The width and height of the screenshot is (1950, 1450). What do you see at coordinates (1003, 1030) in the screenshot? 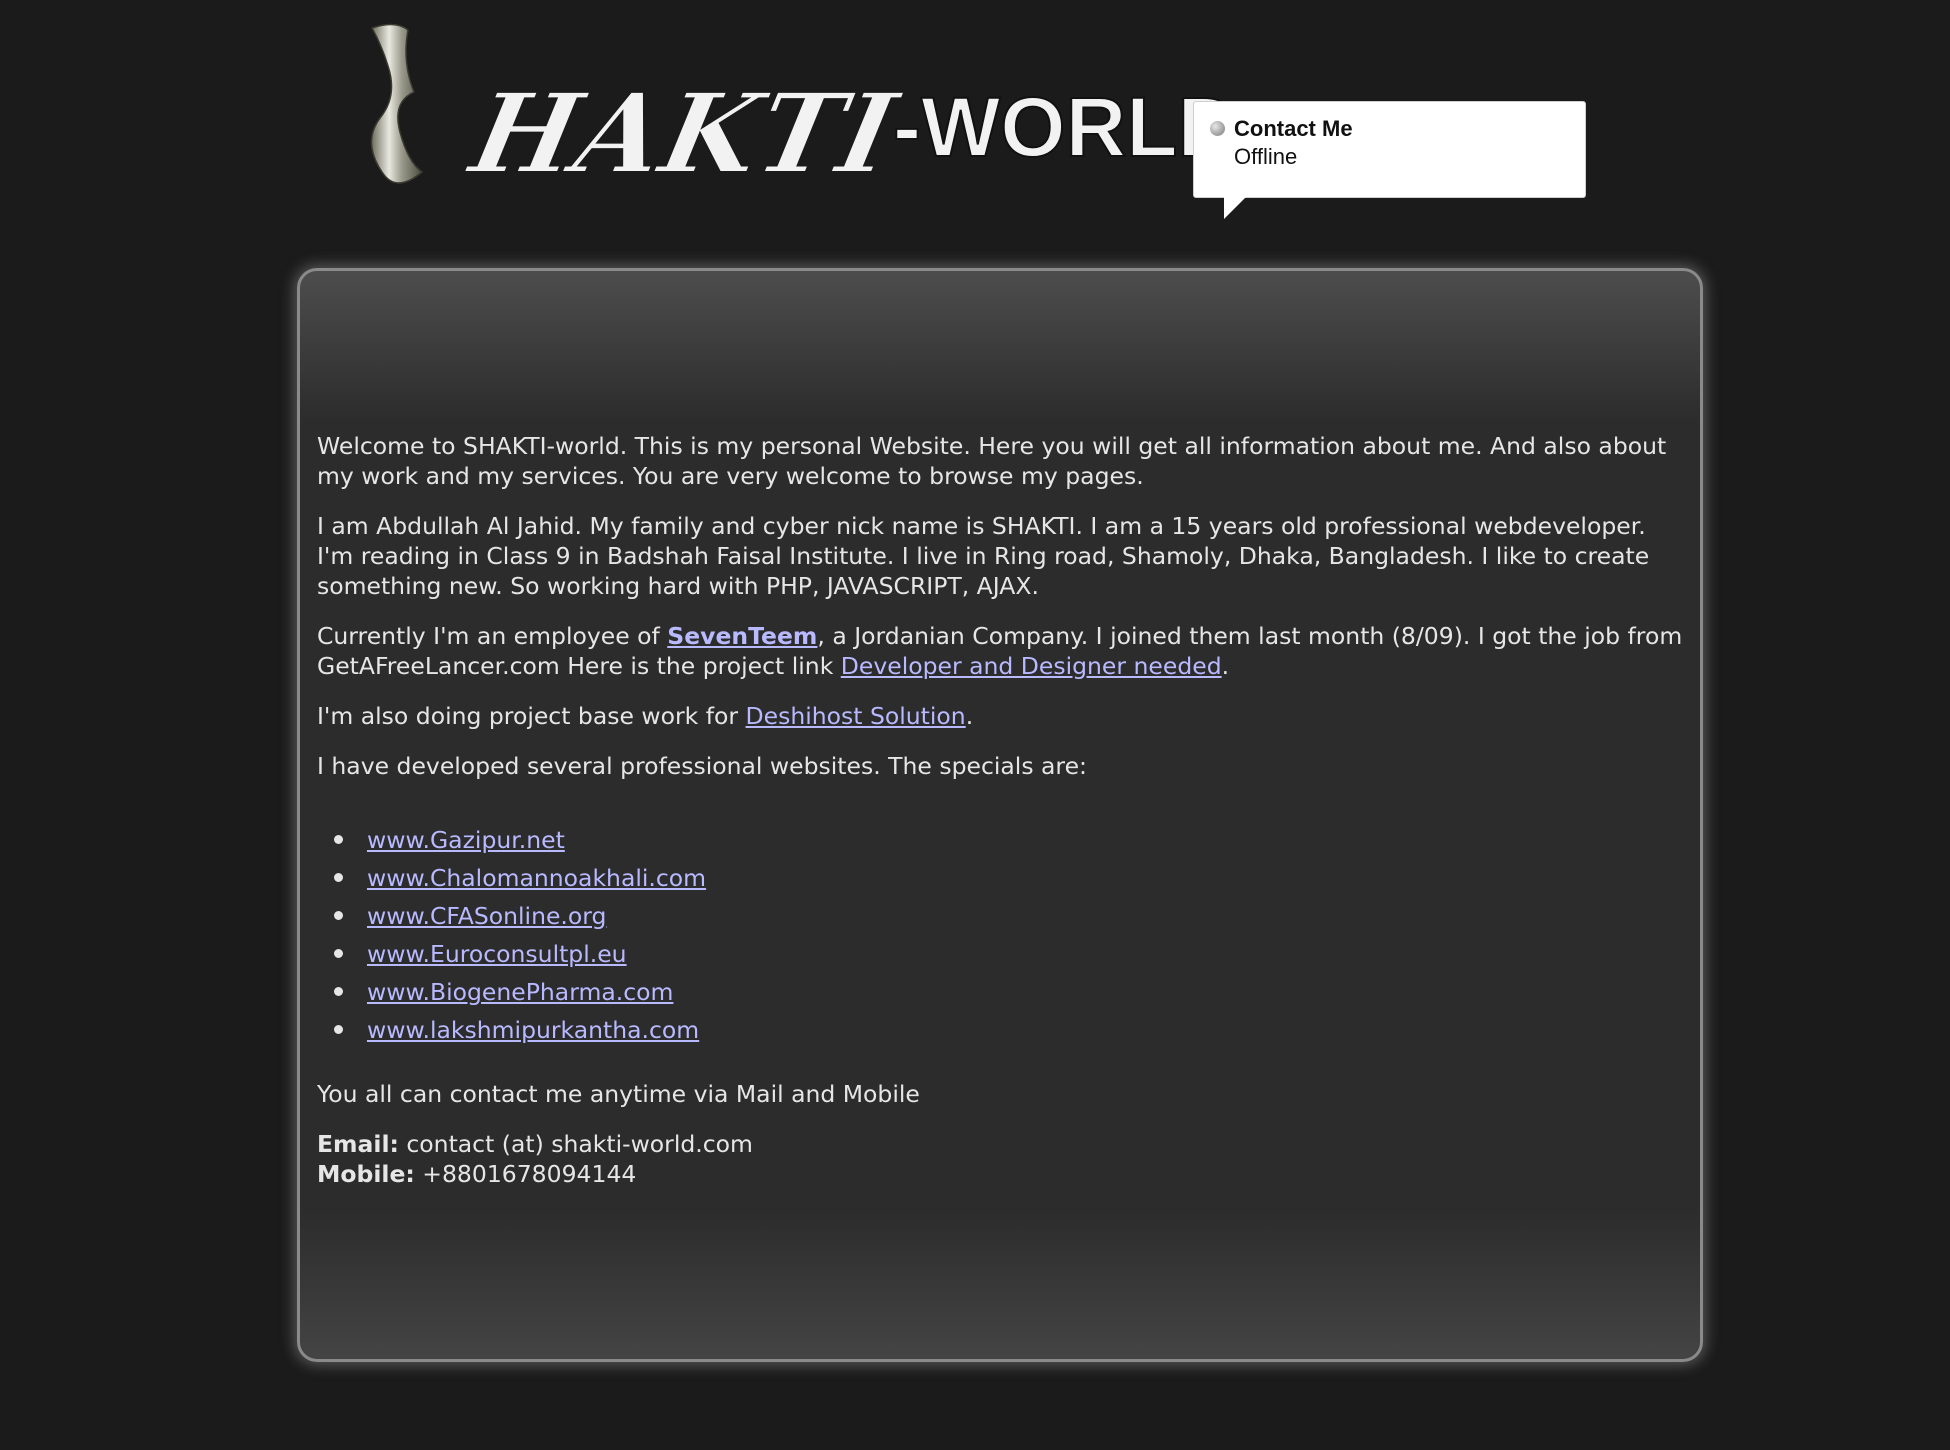
I see `list-item: www.lakshmipurkantha.com` at bounding box center [1003, 1030].